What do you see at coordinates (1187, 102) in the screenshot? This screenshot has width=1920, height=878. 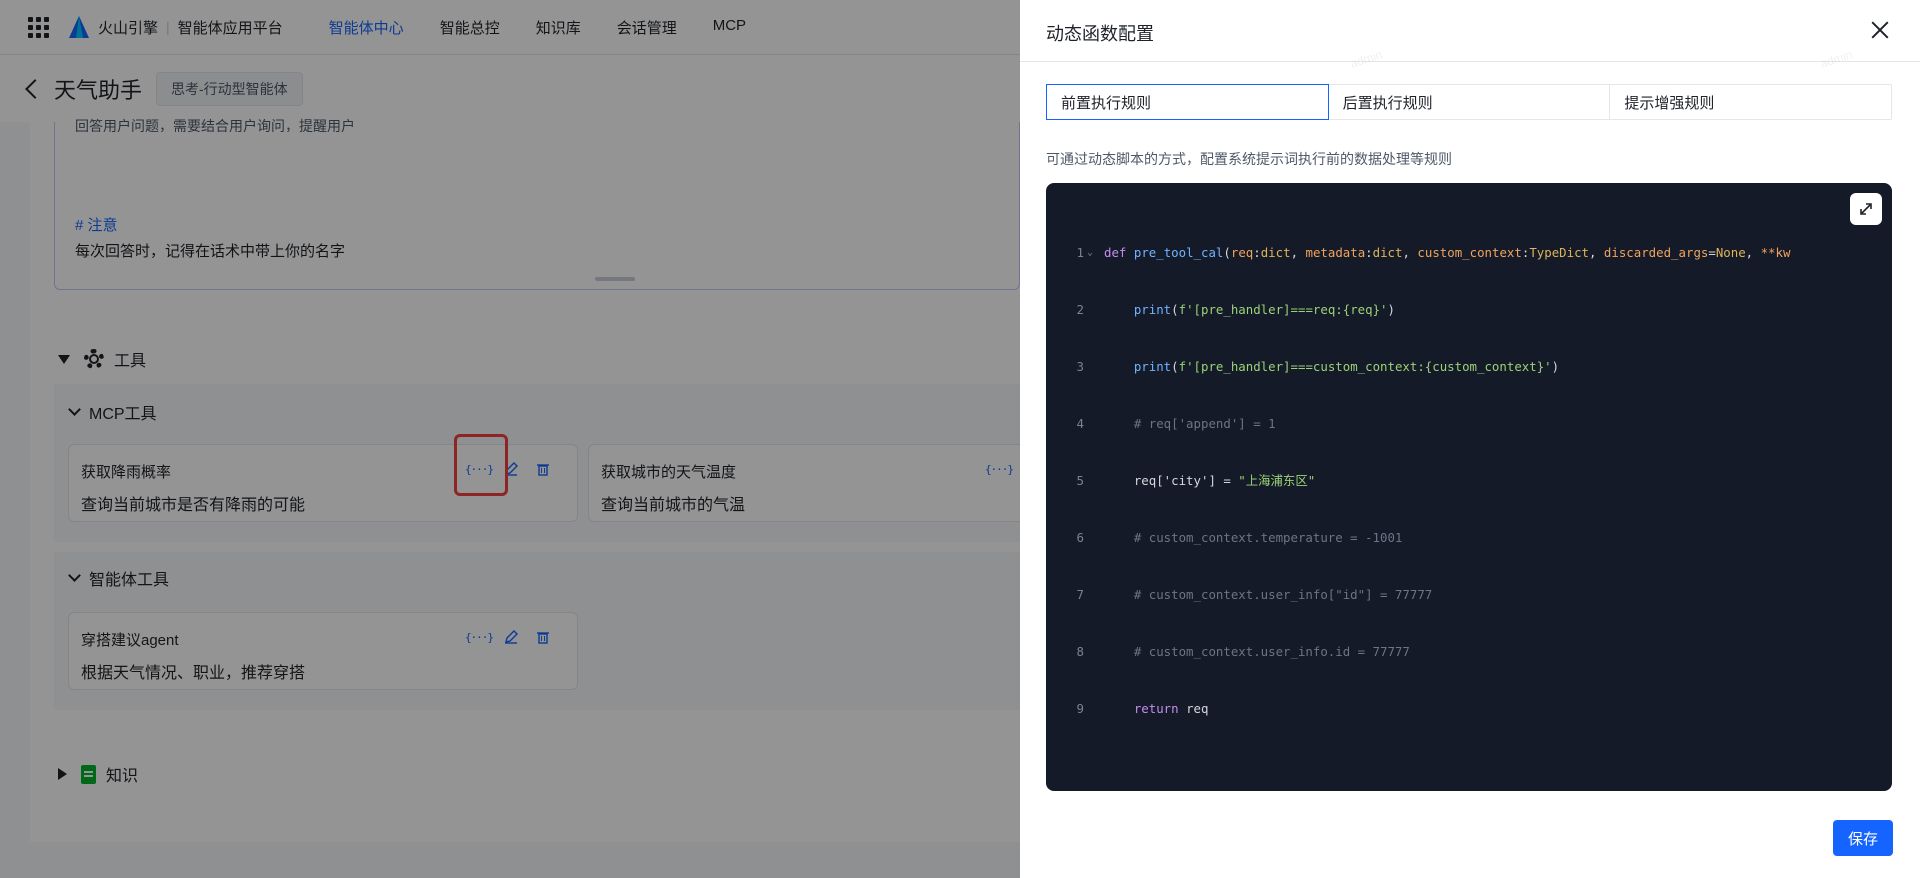 I see `tab-pre-execution: 前置执行规则` at bounding box center [1187, 102].